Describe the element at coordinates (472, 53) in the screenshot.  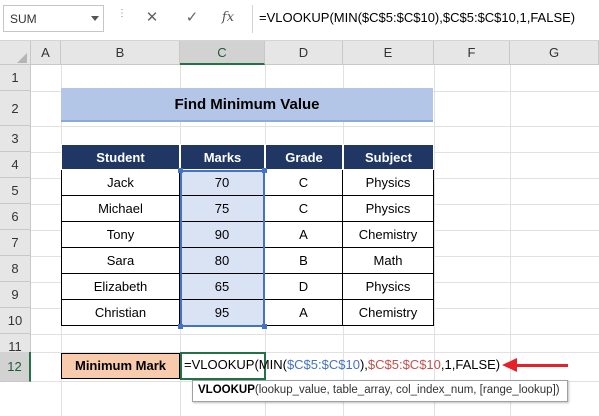
I see `column-header-f: F` at that location.